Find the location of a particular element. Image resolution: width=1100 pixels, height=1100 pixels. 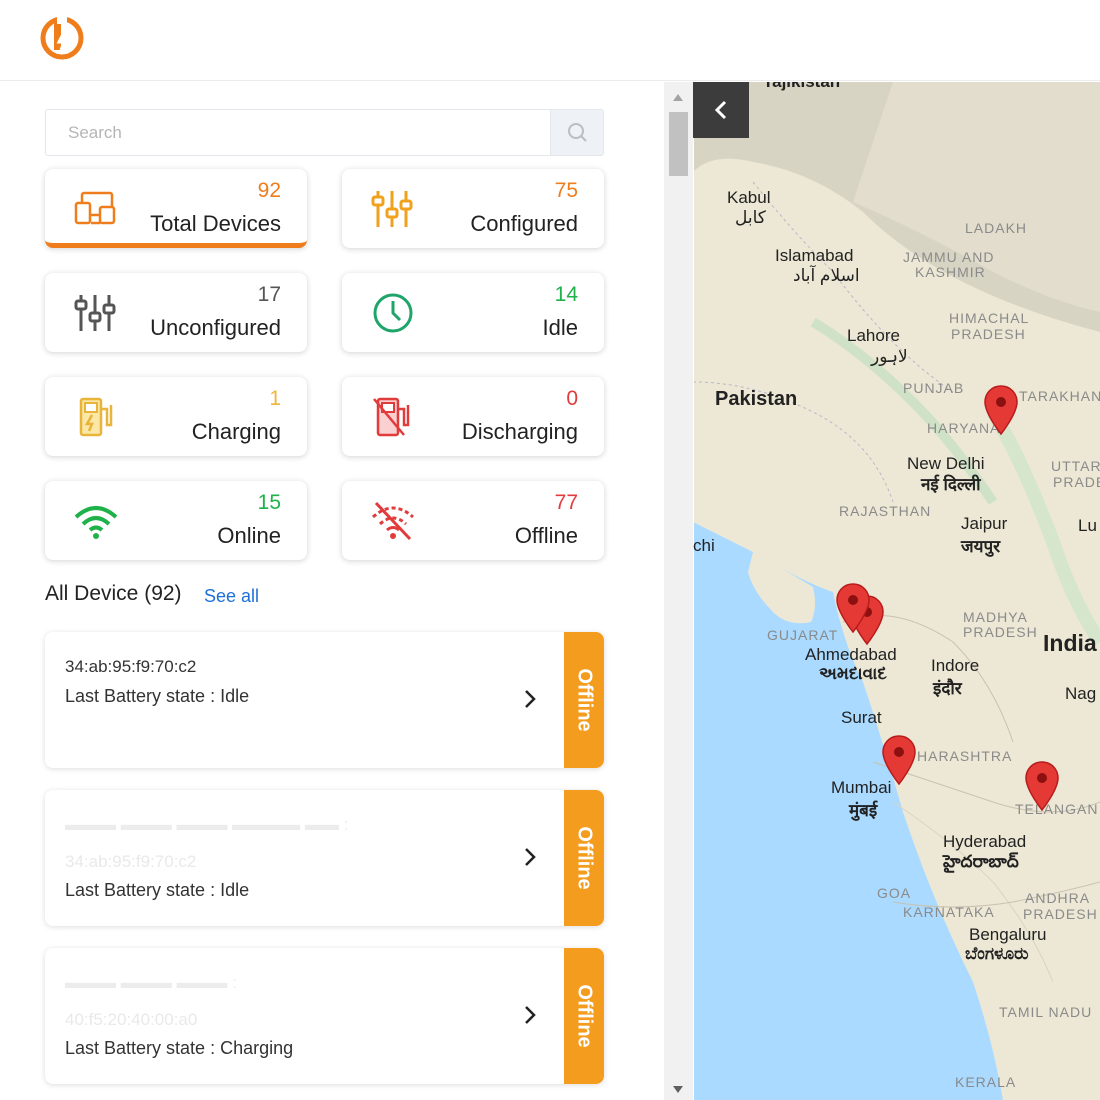

map-label: Pakistan is located at coordinates (756, 399).